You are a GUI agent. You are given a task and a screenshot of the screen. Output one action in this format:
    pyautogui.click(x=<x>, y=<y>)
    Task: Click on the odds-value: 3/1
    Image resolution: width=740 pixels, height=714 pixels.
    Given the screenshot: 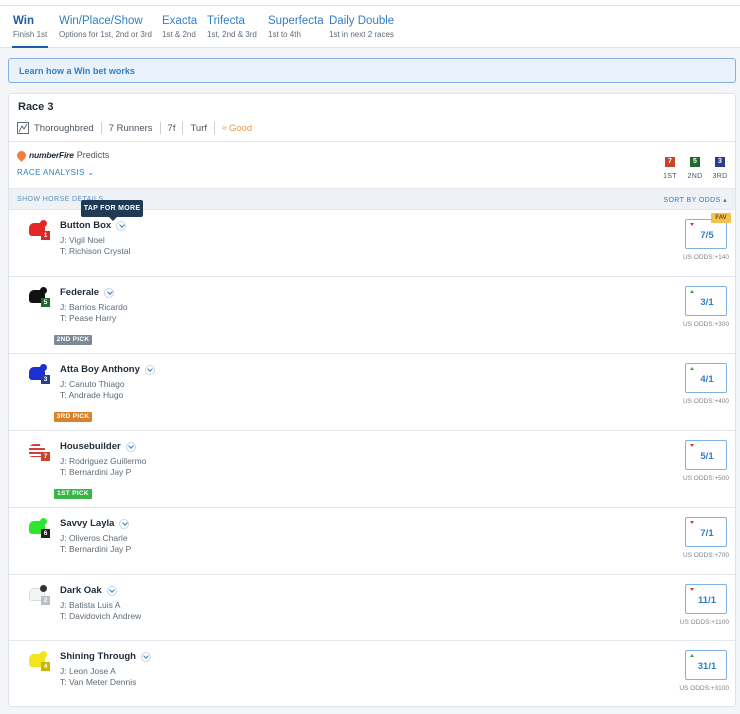 What is the action you would take?
    pyautogui.click(x=707, y=302)
    